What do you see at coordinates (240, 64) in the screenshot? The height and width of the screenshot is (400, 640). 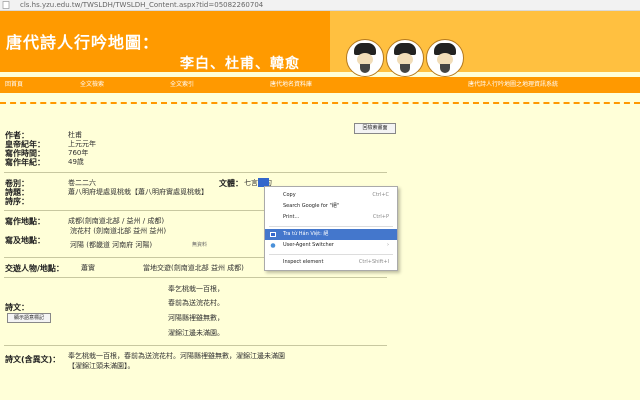 I see `banner-subtitle: 李白、杜甫、韓愈` at bounding box center [240, 64].